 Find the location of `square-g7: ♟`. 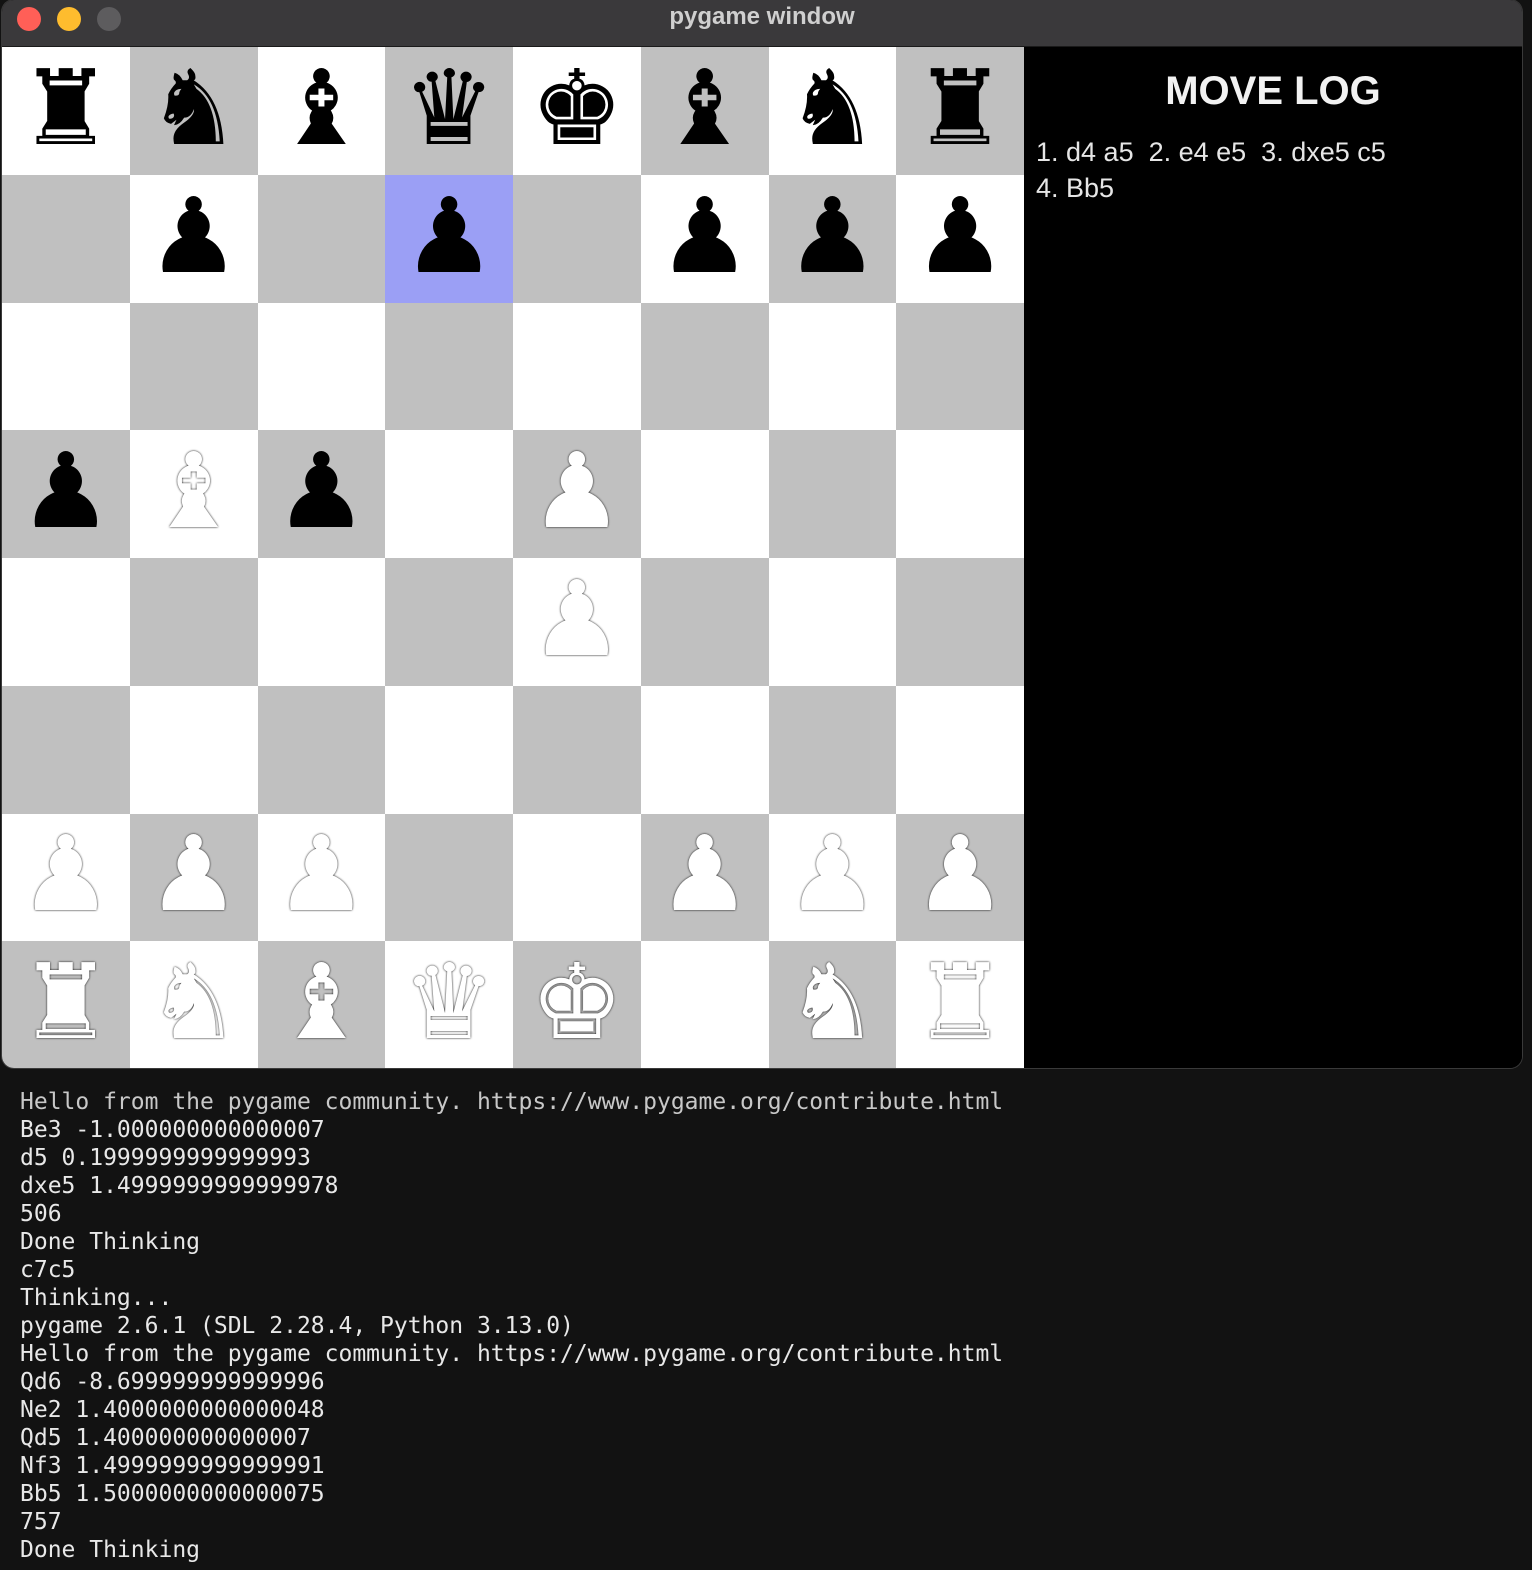

square-g7: ♟ is located at coordinates (832, 238).